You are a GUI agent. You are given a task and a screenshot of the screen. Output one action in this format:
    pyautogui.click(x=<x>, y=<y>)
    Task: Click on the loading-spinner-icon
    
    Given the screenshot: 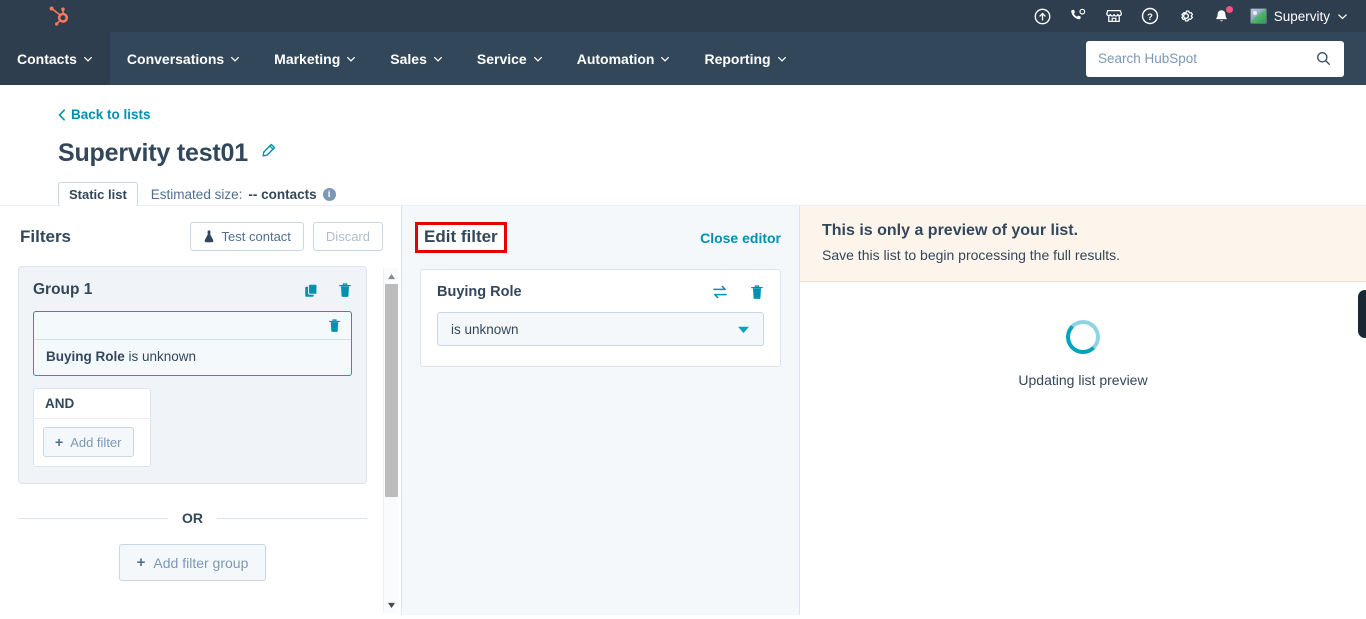 What is the action you would take?
    pyautogui.click(x=1083, y=337)
    